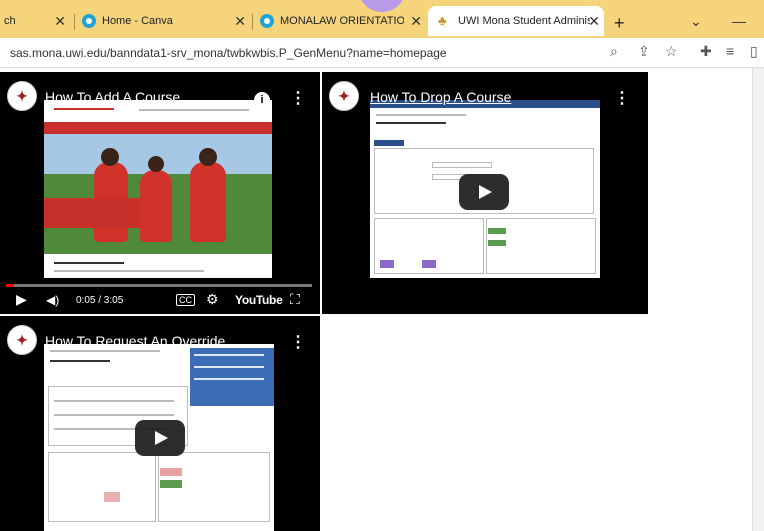 Image resolution: width=764 pixels, height=531 pixels. Describe the element at coordinates (696, 21) in the screenshot. I see `chevron-down-icon: ⌄` at that location.